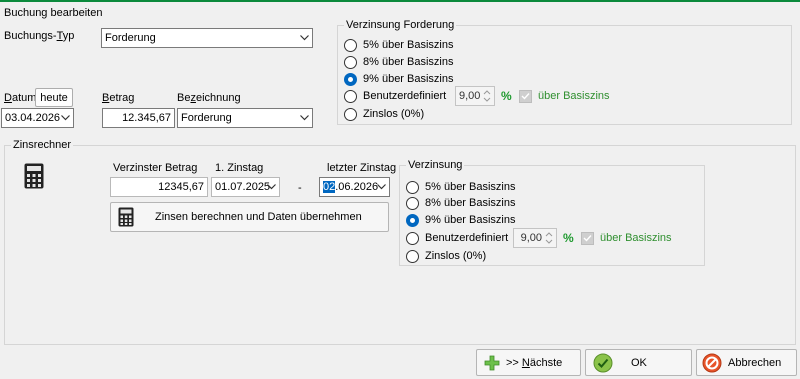 The width and height of the screenshot is (800, 379). I want to click on date-picker: 03.04.2026, so click(37, 118).